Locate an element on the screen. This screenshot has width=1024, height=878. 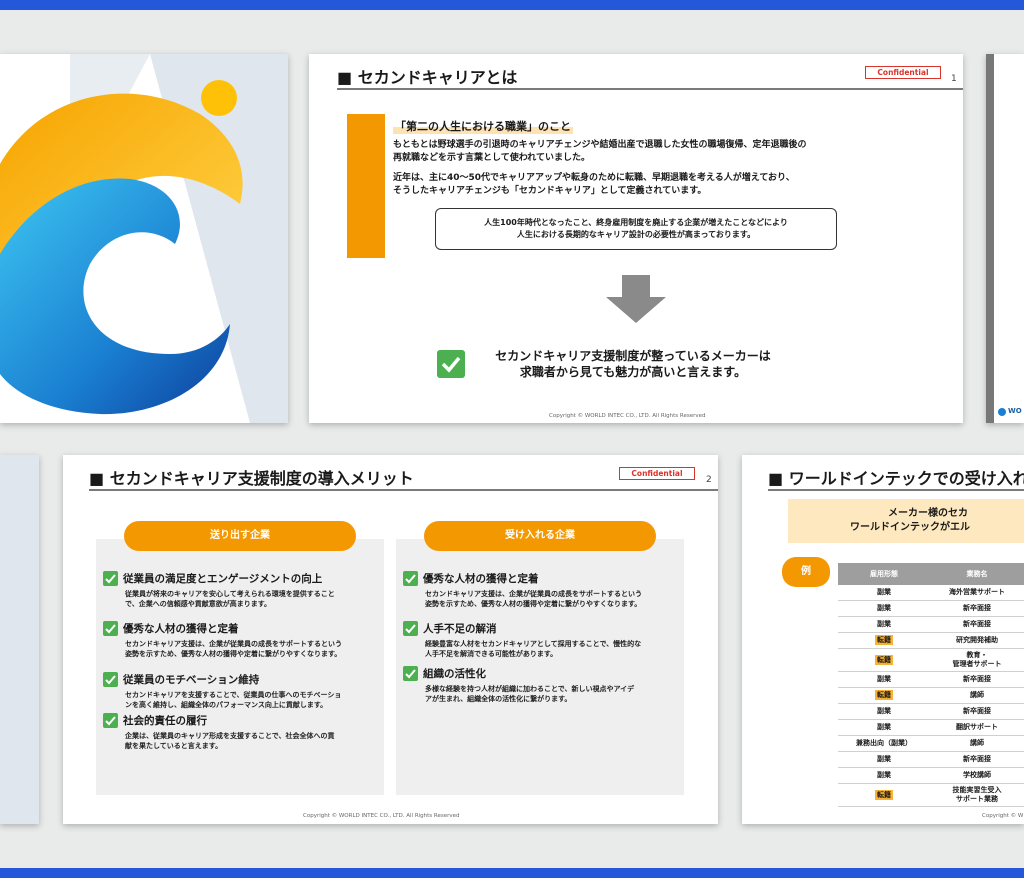
logo-mark-icon is located at coordinates (144, 238).